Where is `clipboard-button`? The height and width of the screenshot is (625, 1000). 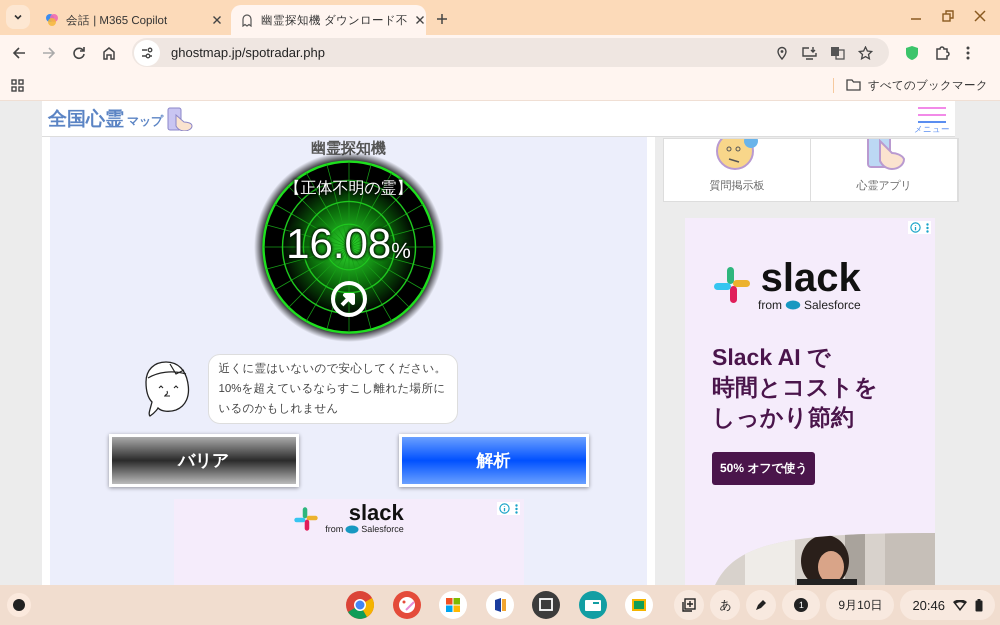
clipboard-button is located at coordinates (689, 605).